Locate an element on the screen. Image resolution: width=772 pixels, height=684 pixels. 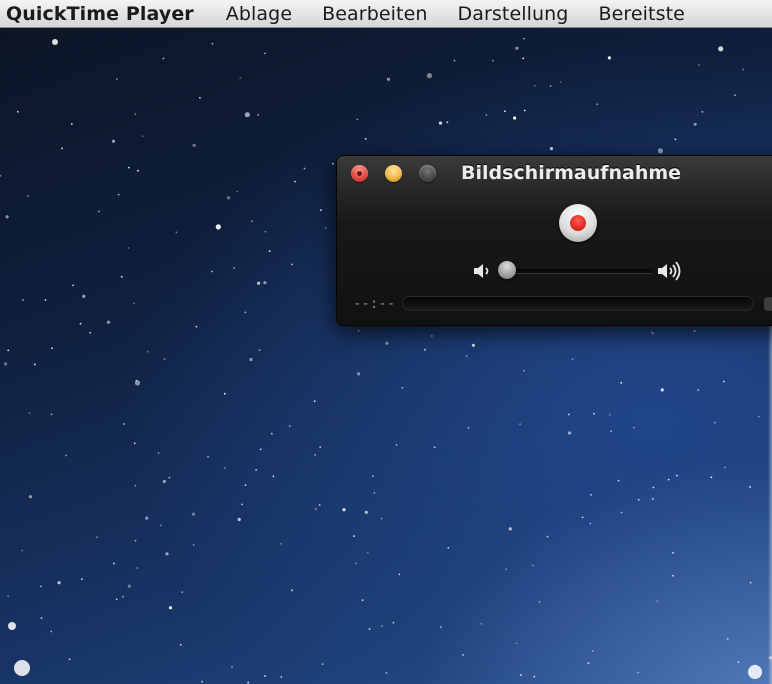
speaker-low-icon is located at coordinates (483, 271).